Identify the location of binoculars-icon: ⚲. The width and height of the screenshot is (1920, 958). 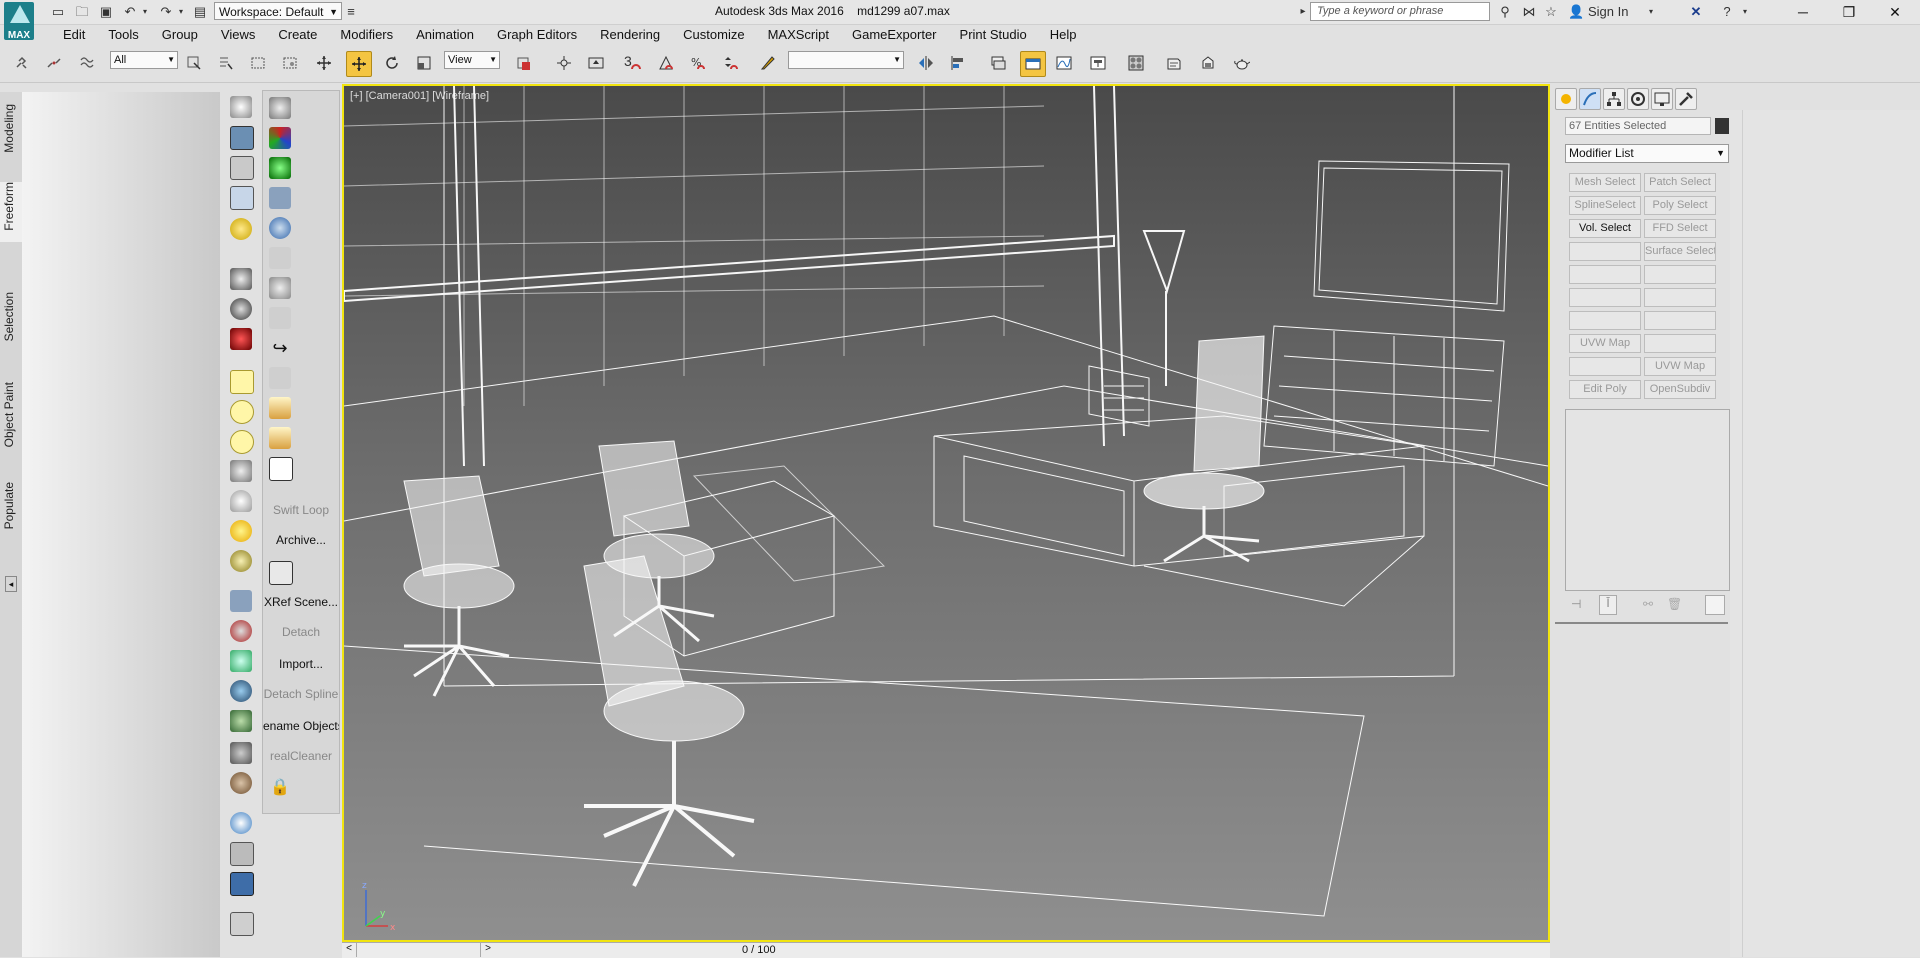
(1505, 12).